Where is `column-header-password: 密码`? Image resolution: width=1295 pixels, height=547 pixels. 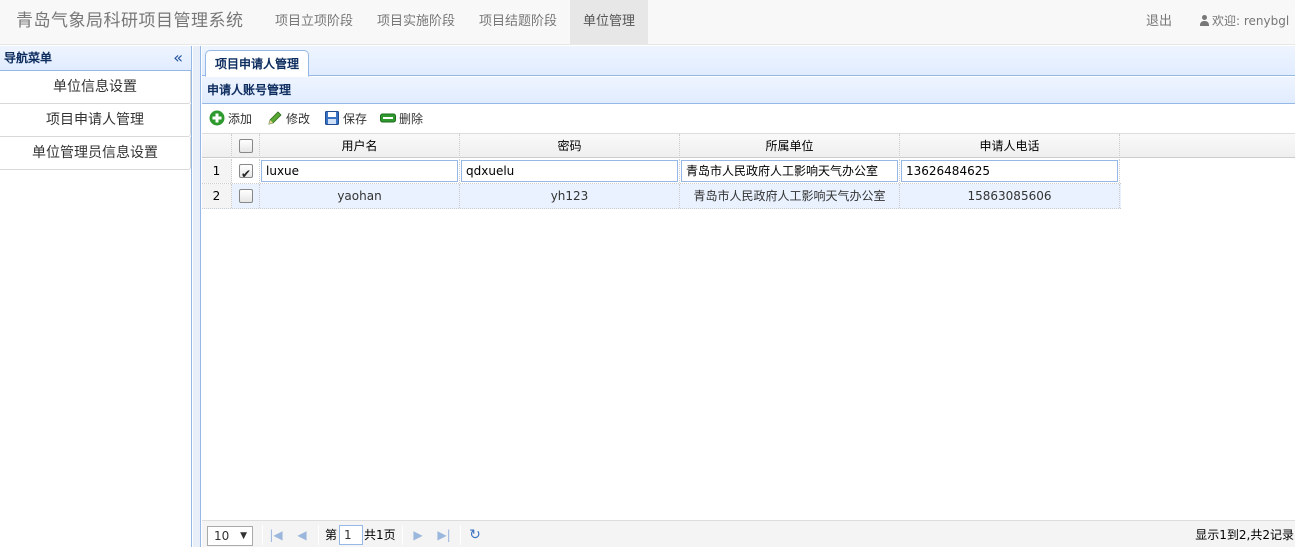 column-header-password: 密码 is located at coordinates (570, 146).